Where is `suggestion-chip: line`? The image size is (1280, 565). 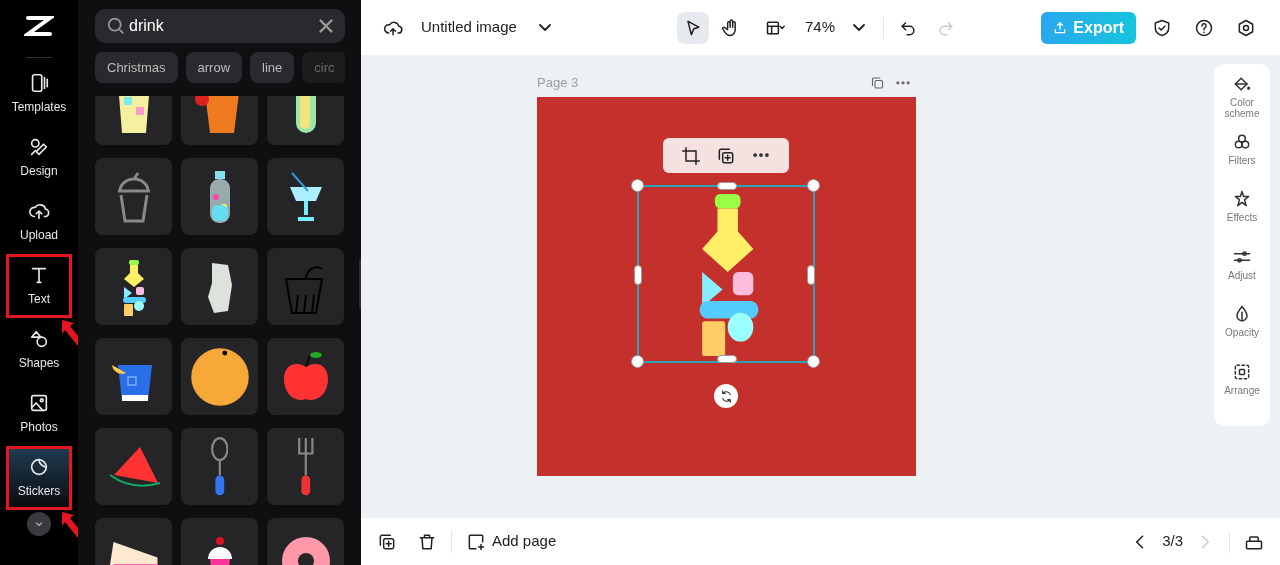 suggestion-chip: line is located at coordinates (272, 67).